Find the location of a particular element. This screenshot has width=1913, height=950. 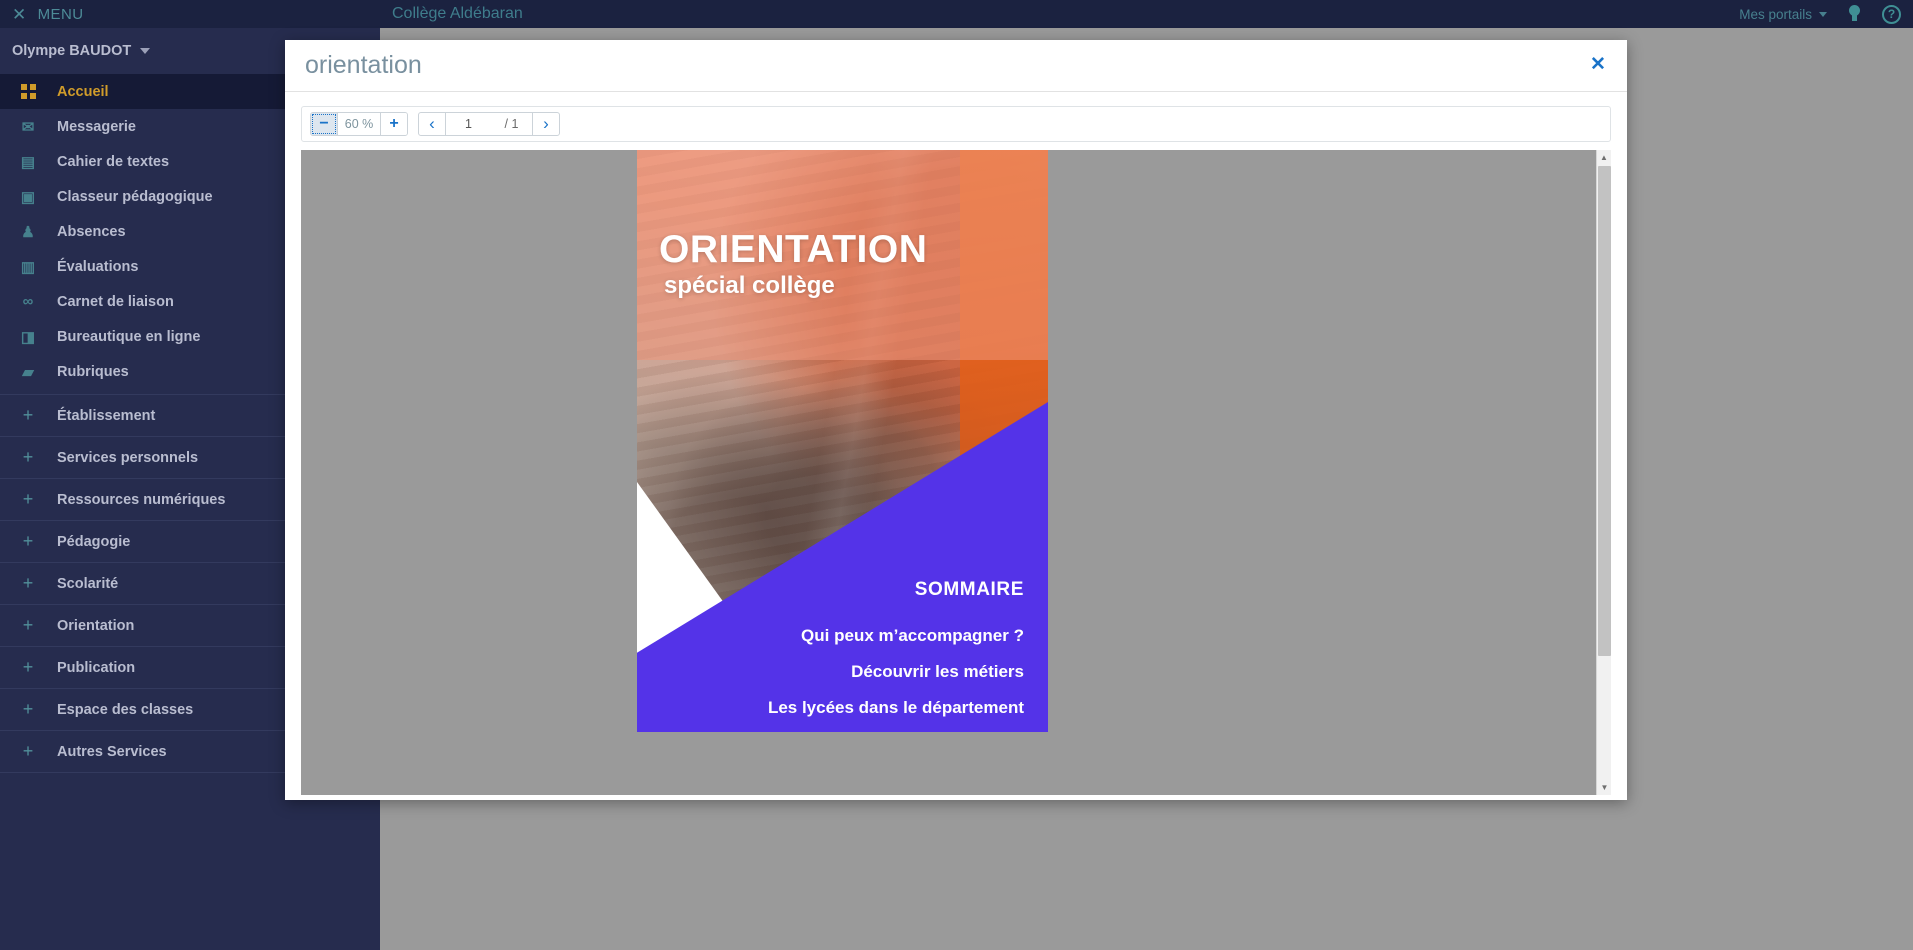

zoom-in-button: + is located at coordinates (394, 124).